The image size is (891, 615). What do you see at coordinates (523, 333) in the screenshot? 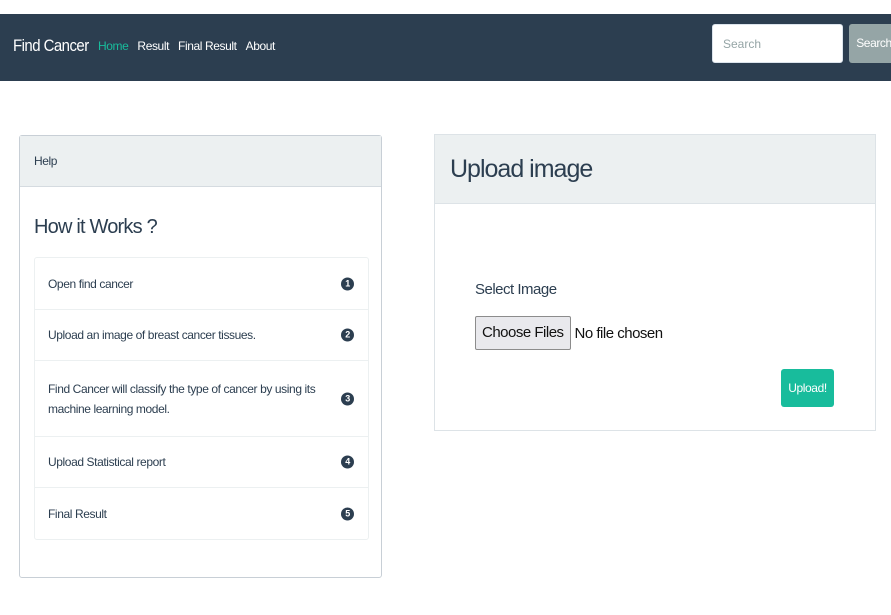
I see `choose-files-button: Choose Files` at bounding box center [523, 333].